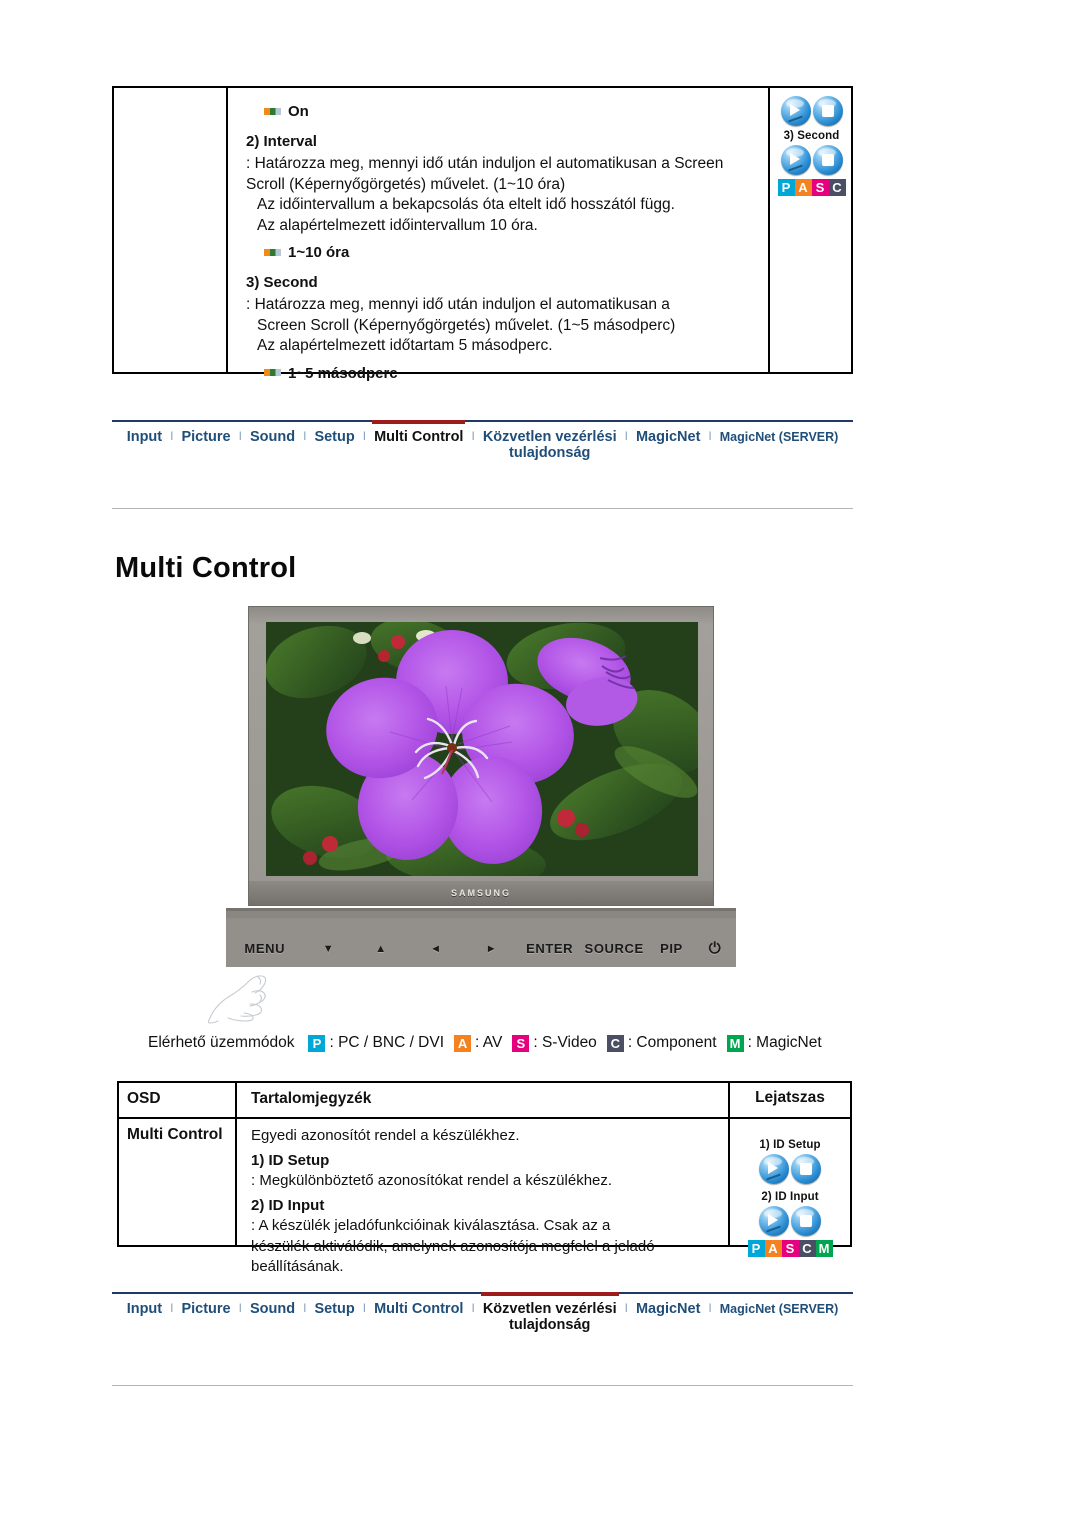 The height and width of the screenshot is (1527, 1080). Describe the element at coordinates (281, 141) in the screenshot. I see `item-interval-title: 2) Interval` at that location.